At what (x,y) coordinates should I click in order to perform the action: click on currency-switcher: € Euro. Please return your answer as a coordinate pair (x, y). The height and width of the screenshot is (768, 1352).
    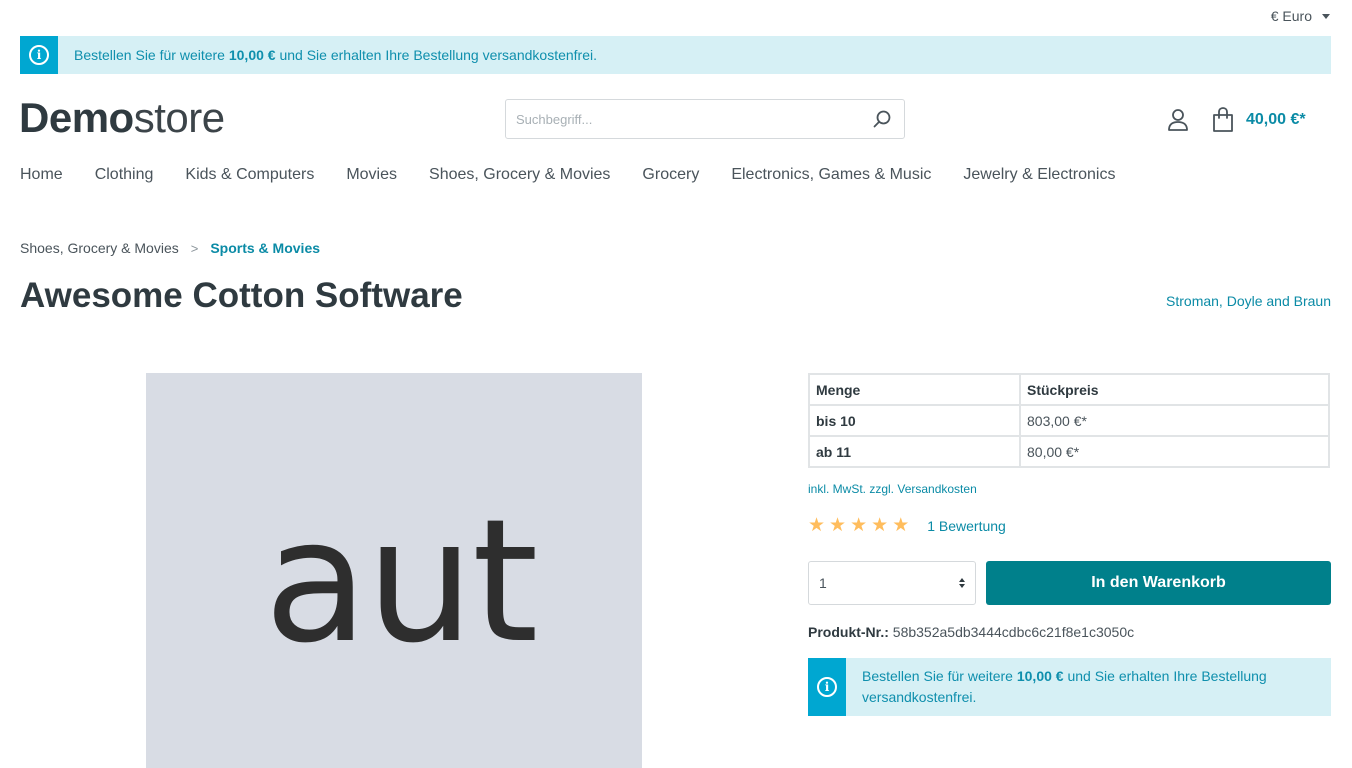
    Looking at the image, I should click on (1300, 16).